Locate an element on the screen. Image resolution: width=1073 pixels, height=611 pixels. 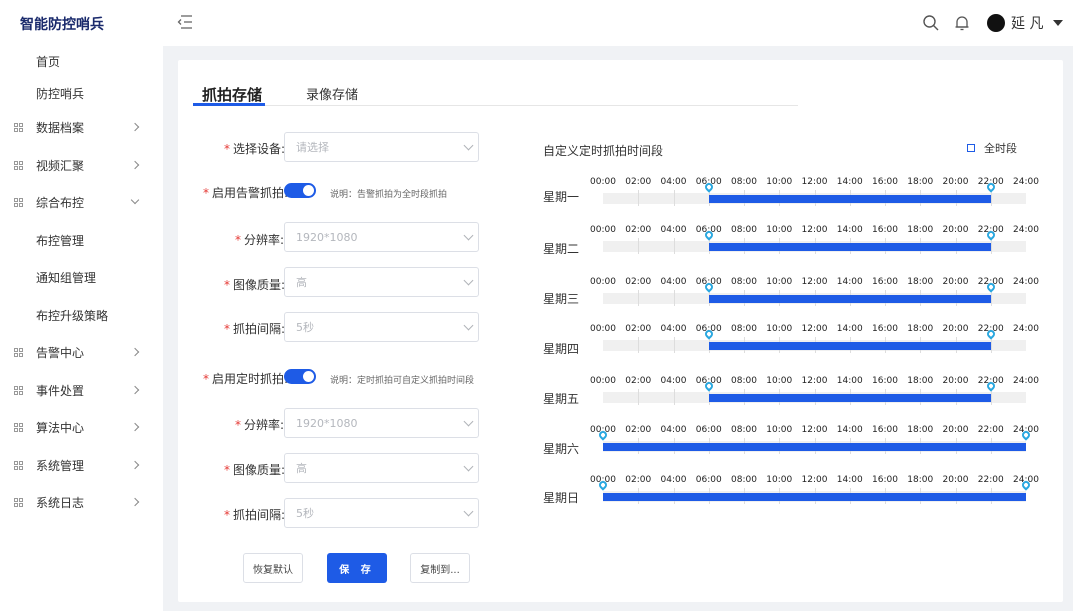
time-tick-label: 16:00 is located at coordinates (885, 282).